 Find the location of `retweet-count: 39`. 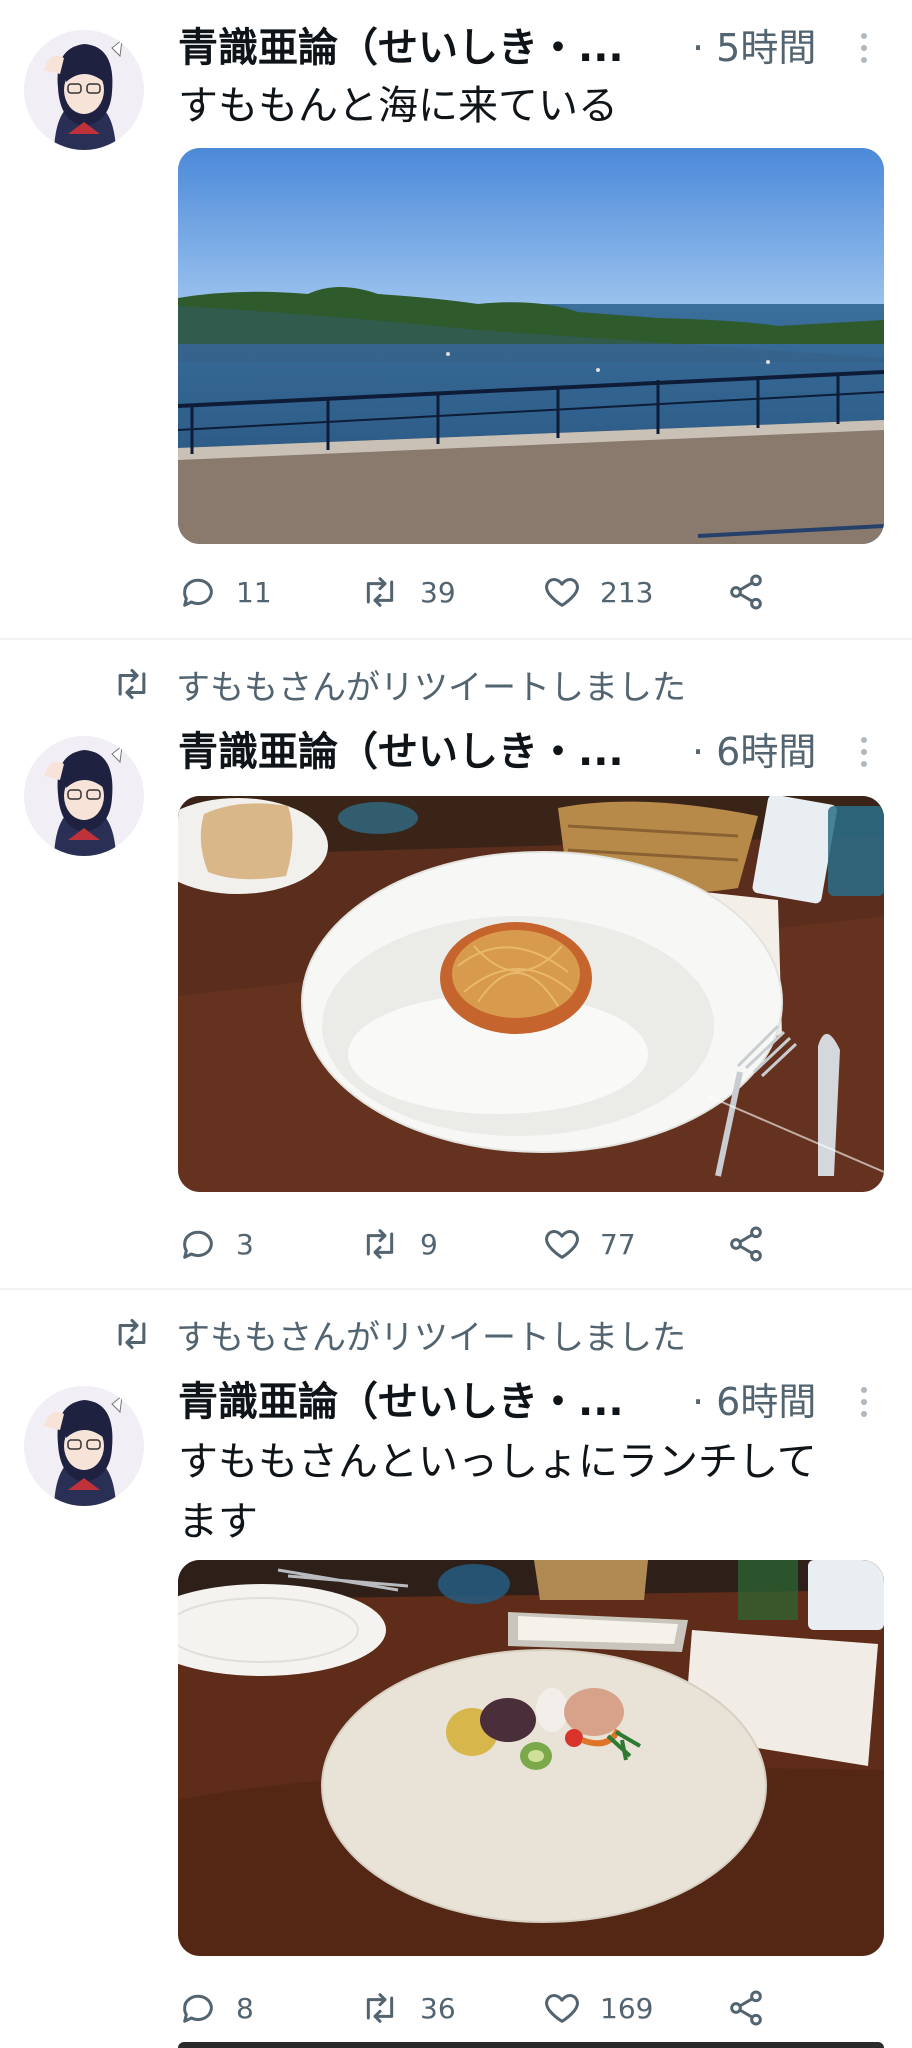

retweet-count: 39 is located at coordinates (438, 592).